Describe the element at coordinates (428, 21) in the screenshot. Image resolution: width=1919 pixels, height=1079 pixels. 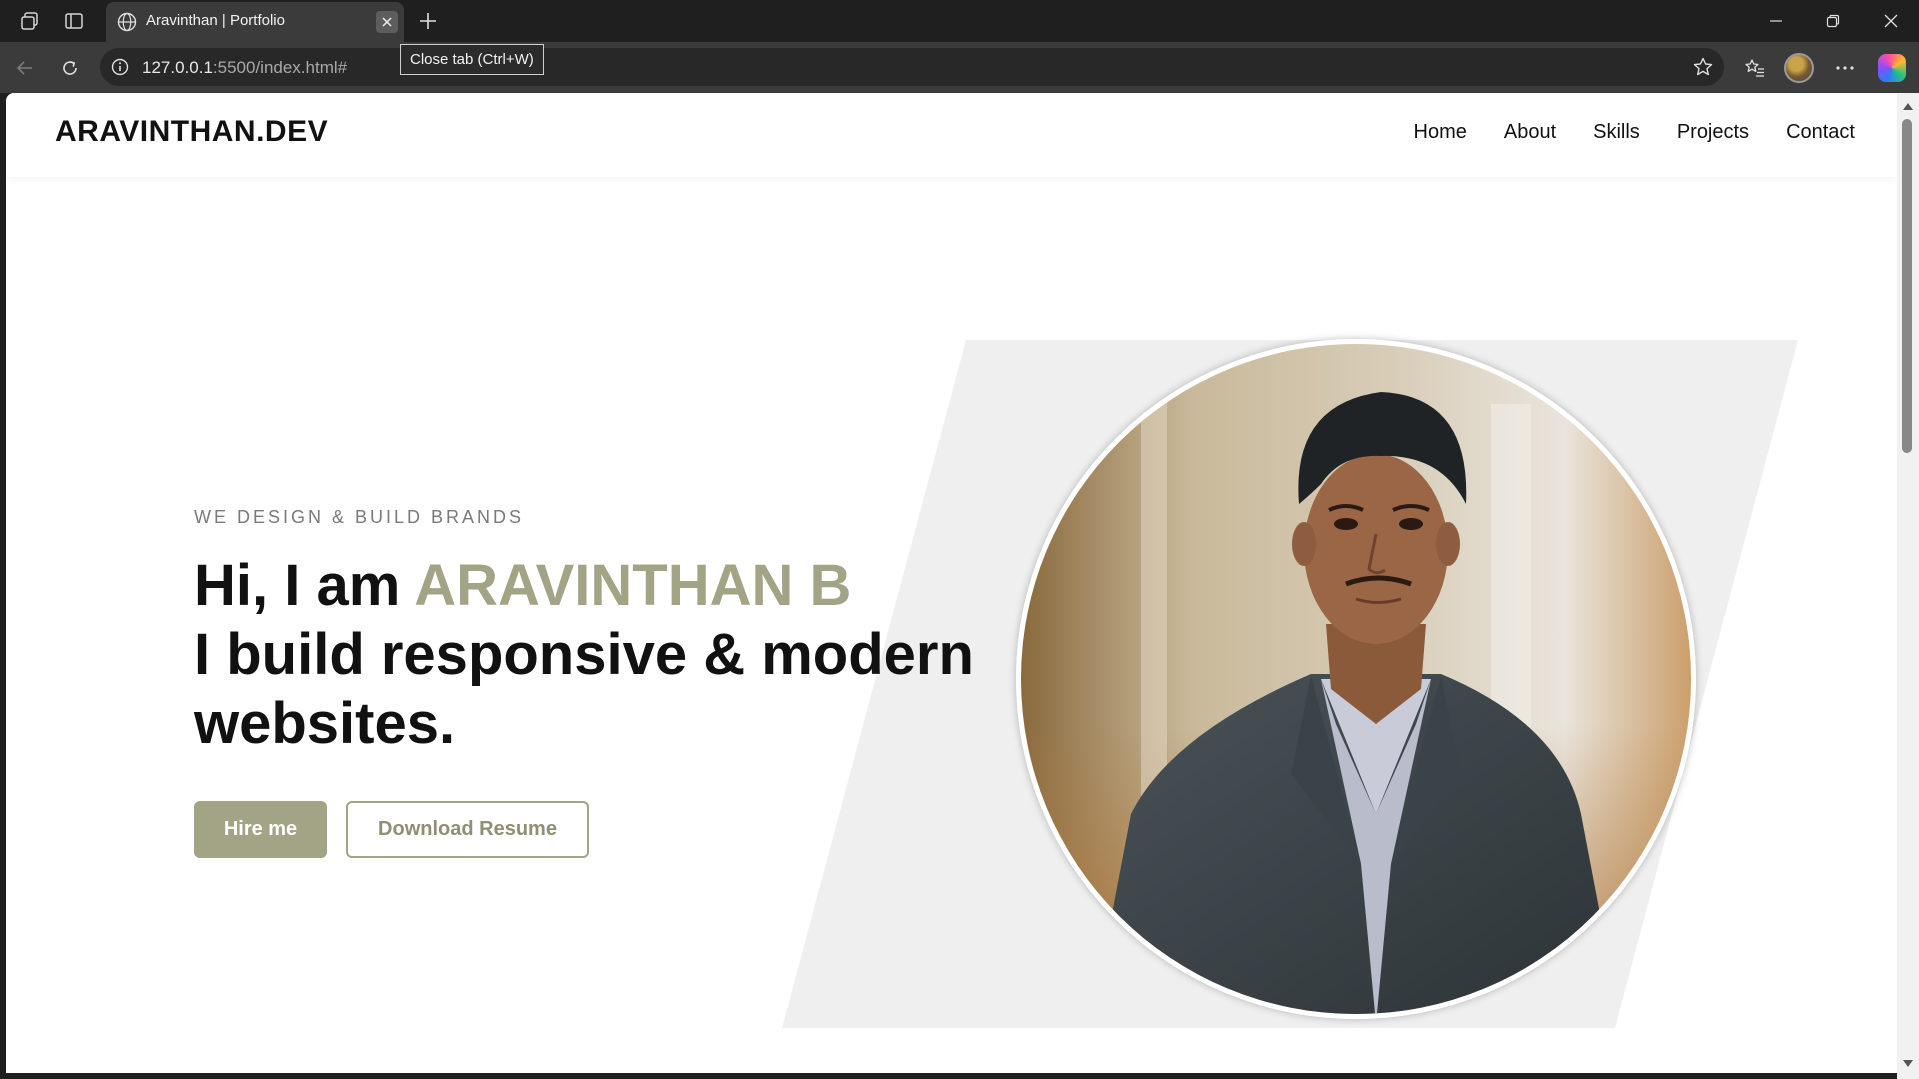
I see `new-tab-icon` at that location.